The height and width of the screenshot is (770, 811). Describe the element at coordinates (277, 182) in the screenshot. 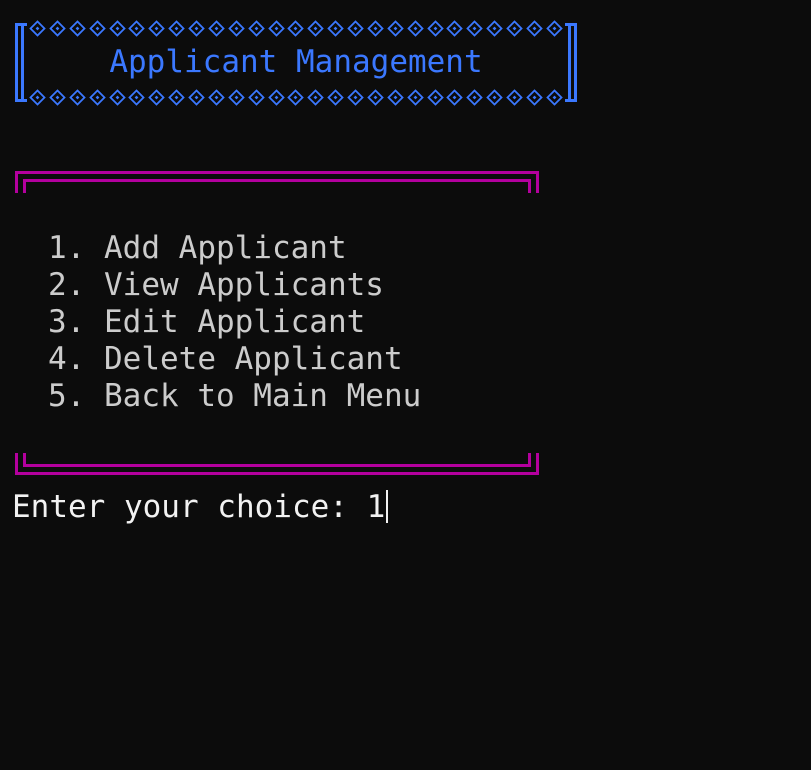

I see `menu-frame-top` at that location.